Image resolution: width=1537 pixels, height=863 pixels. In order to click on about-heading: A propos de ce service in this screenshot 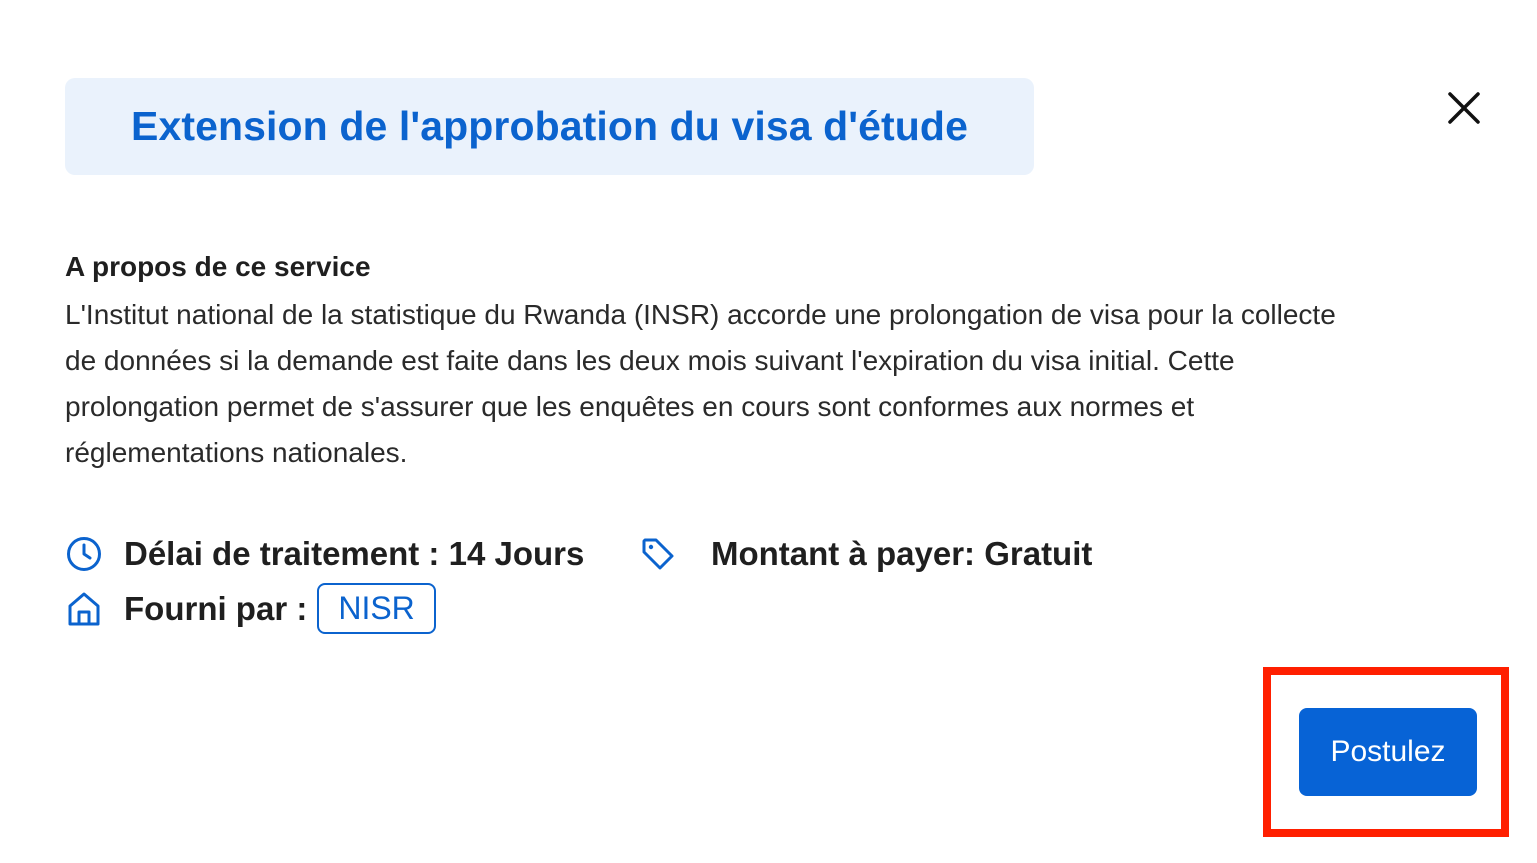, I will do `click(218, 266)`.